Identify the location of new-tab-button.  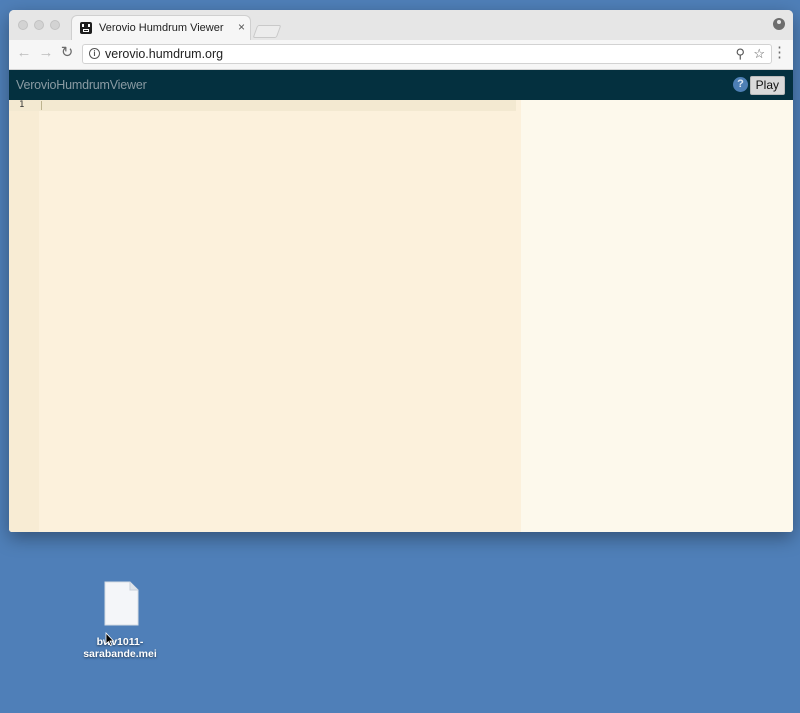
(267, 31).